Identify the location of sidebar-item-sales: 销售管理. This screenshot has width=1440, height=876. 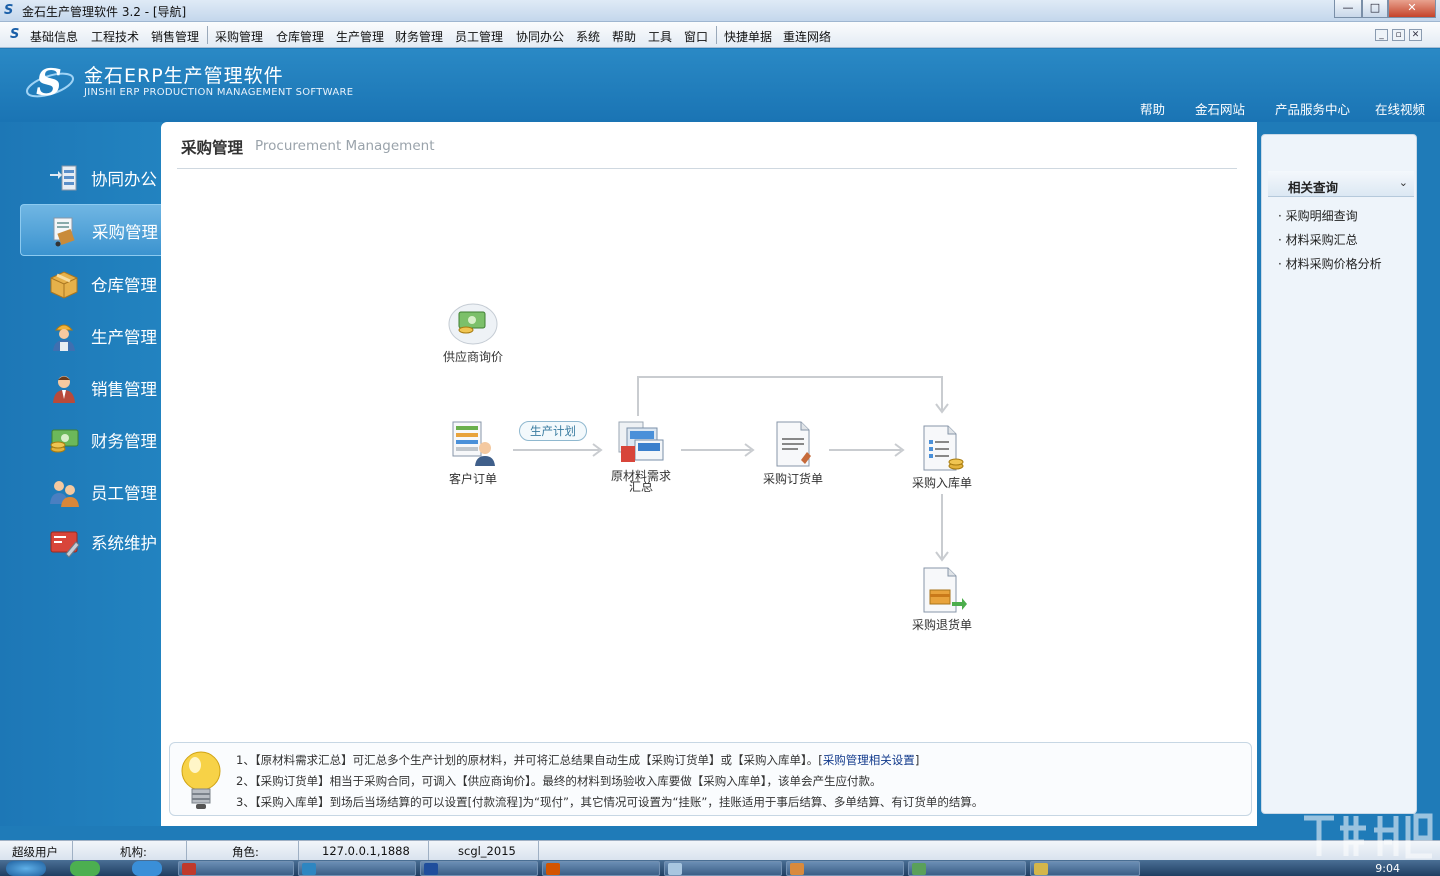
(91, 388).